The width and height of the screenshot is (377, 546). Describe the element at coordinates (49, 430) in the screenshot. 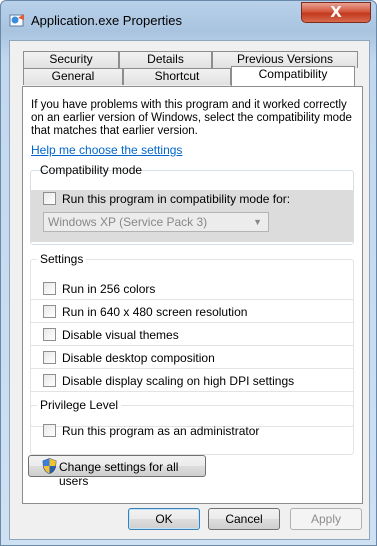

I see `admin-checkbox` at that location.